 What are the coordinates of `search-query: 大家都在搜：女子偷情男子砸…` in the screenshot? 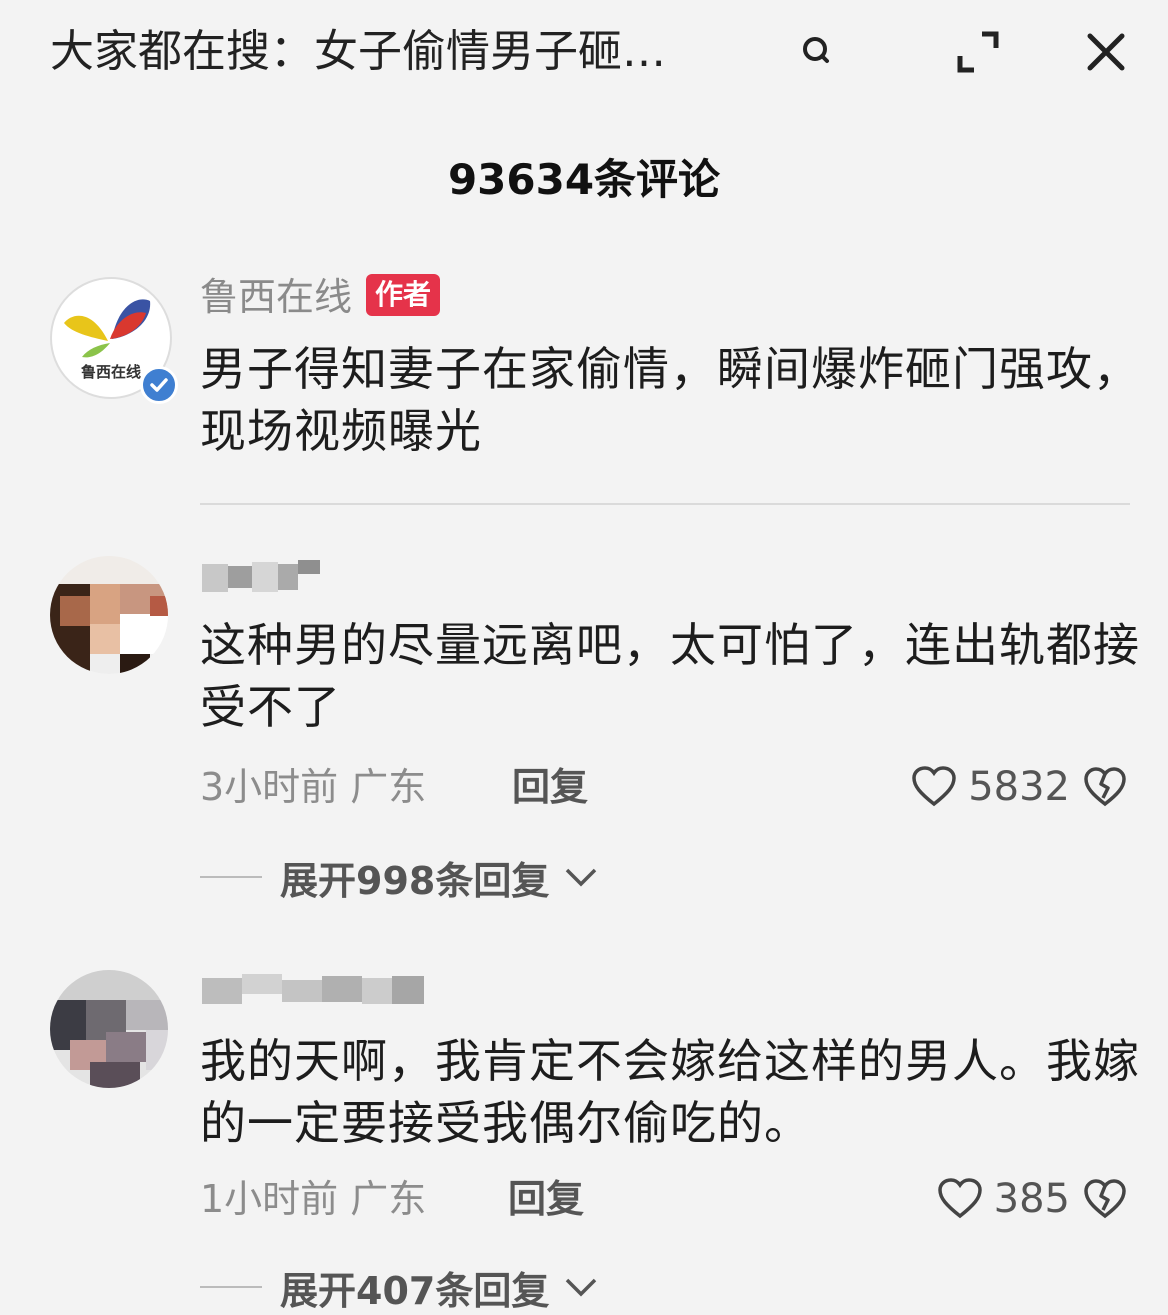 It's located at (405, 52).